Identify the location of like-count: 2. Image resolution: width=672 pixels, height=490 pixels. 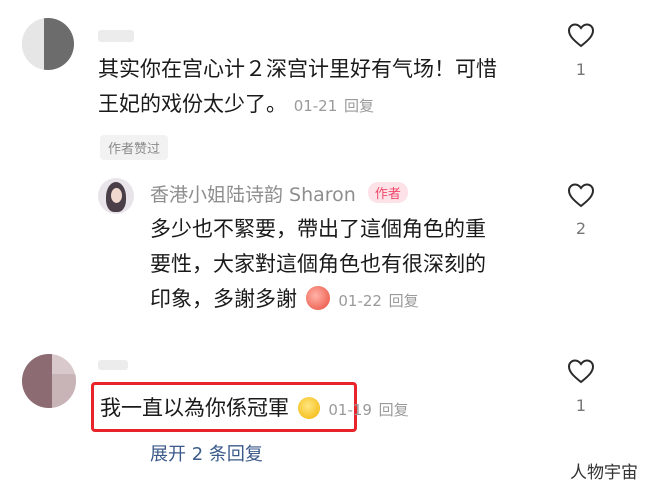
(581, 228).